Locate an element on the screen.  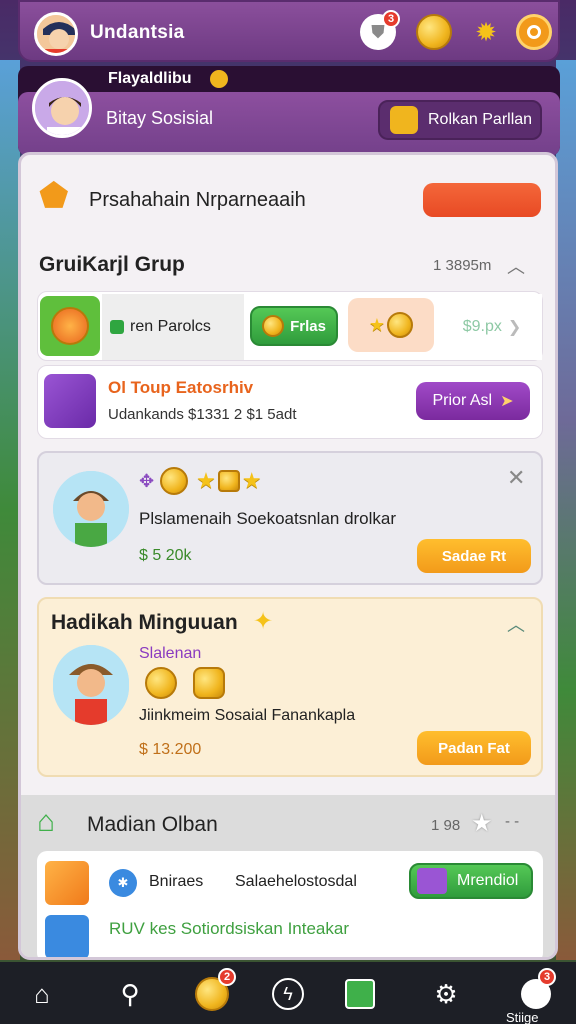
profile-avatar is located at coordinates (62, 108).